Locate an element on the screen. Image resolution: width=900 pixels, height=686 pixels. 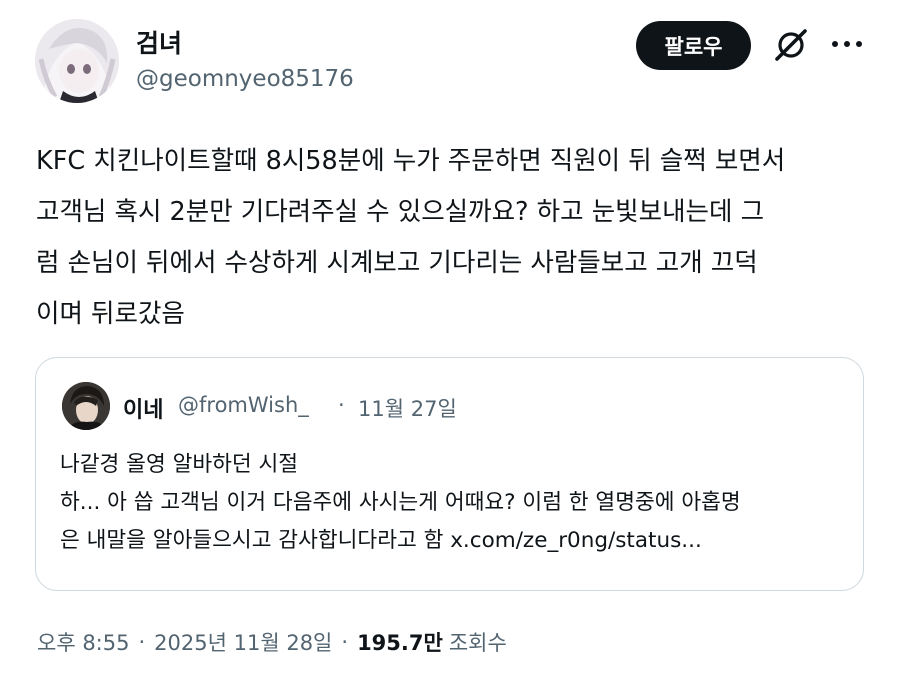
post-date: 2025년 11월 28일 is located at coordinates (243, 642).